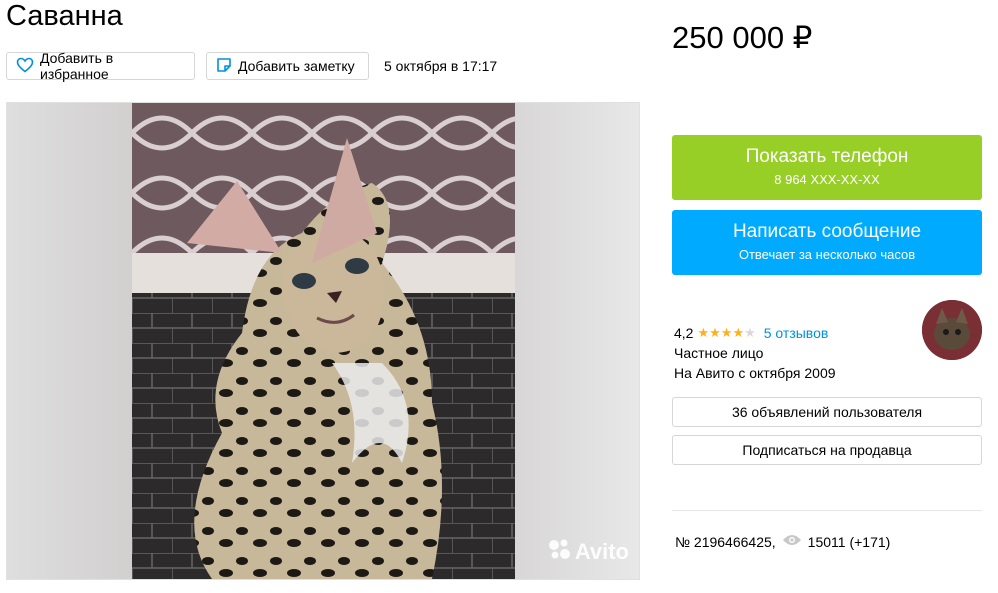 The width and height of the screenshot is (998, 593). I want to click on phone-number-masked: 8 964 XXX-XX-XX, so click(827, 179).